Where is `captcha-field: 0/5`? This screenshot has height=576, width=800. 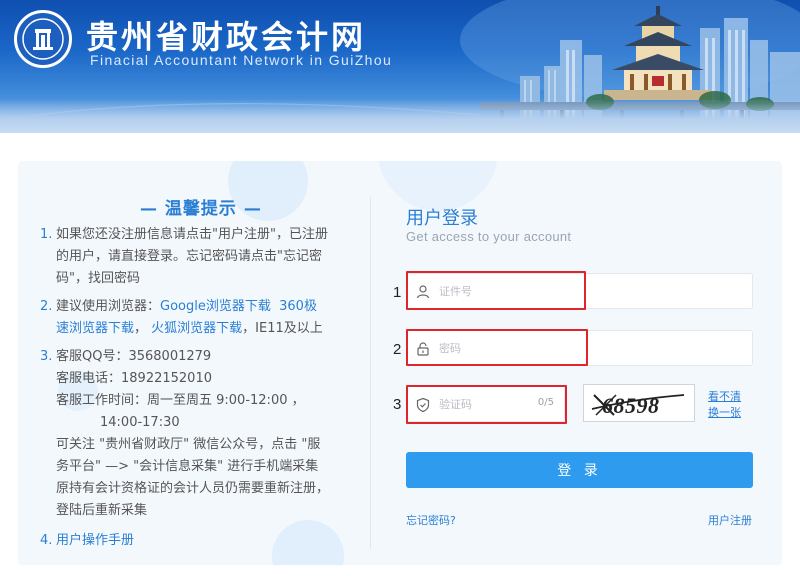 captcha-field: 0/5 is located at coordinates (485, 404).